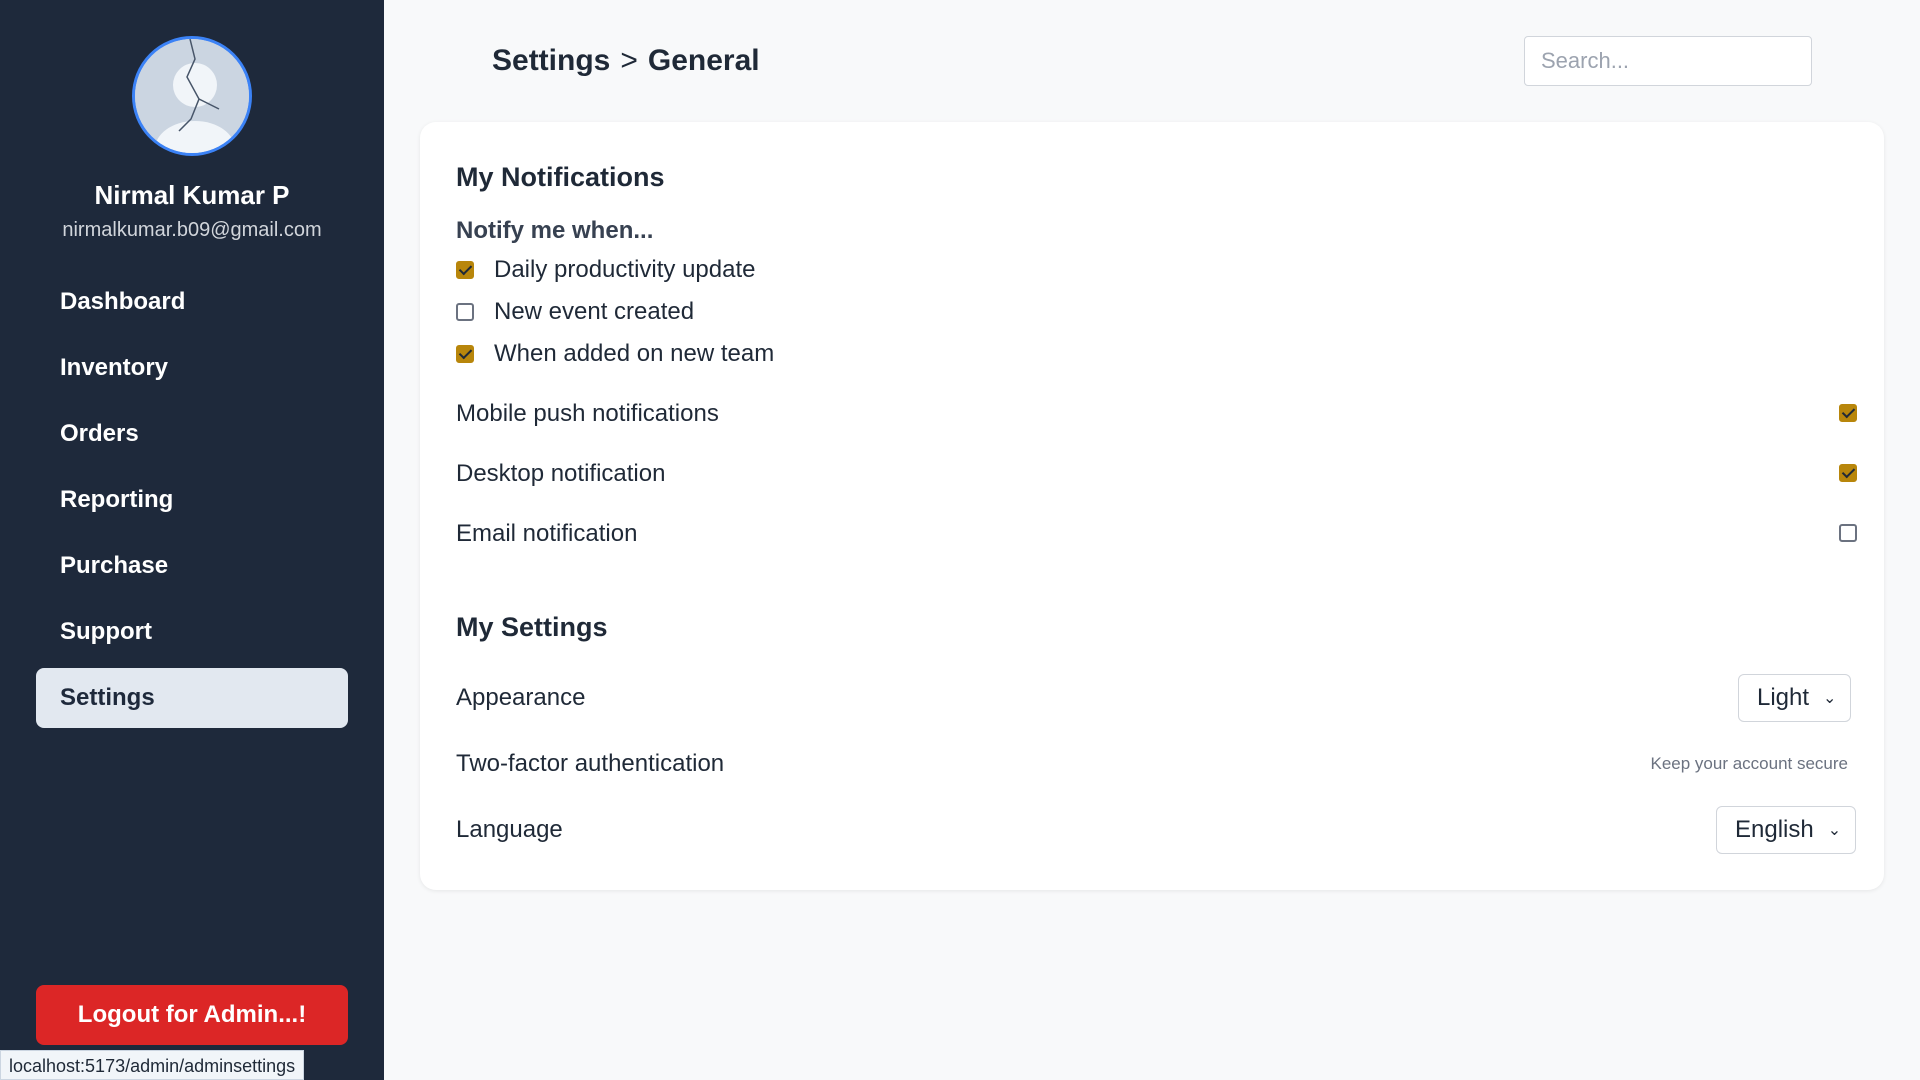  I want to click on desktop-notification-checkbox, so click(1848, 473).